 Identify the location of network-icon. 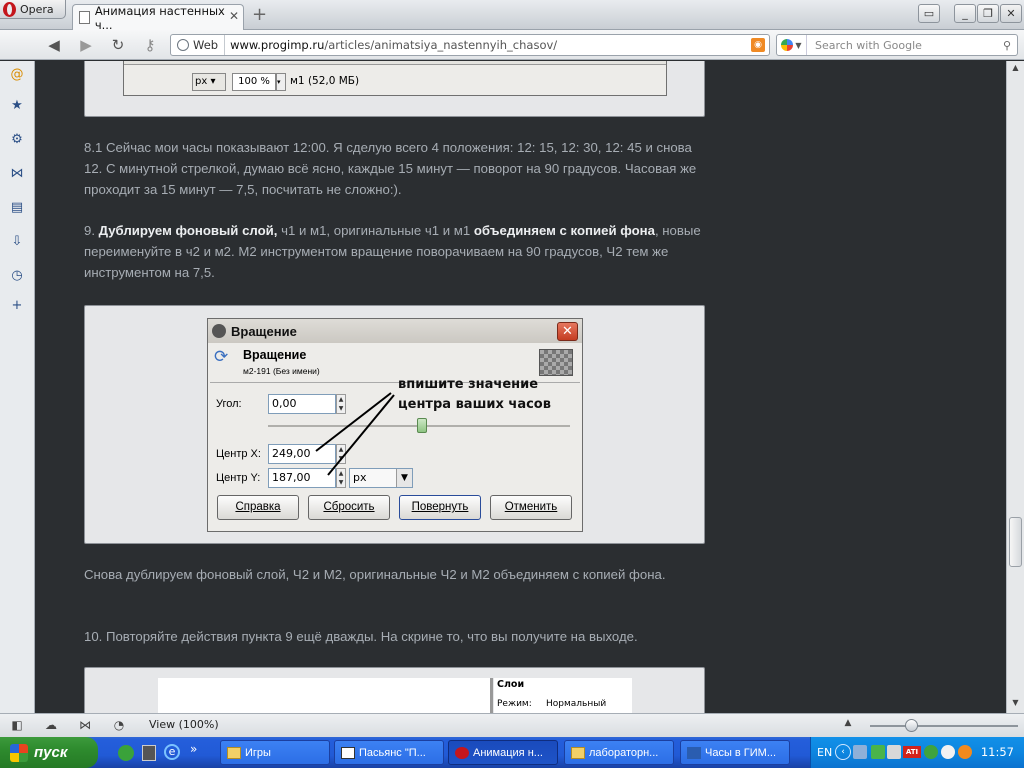
(860, 752).